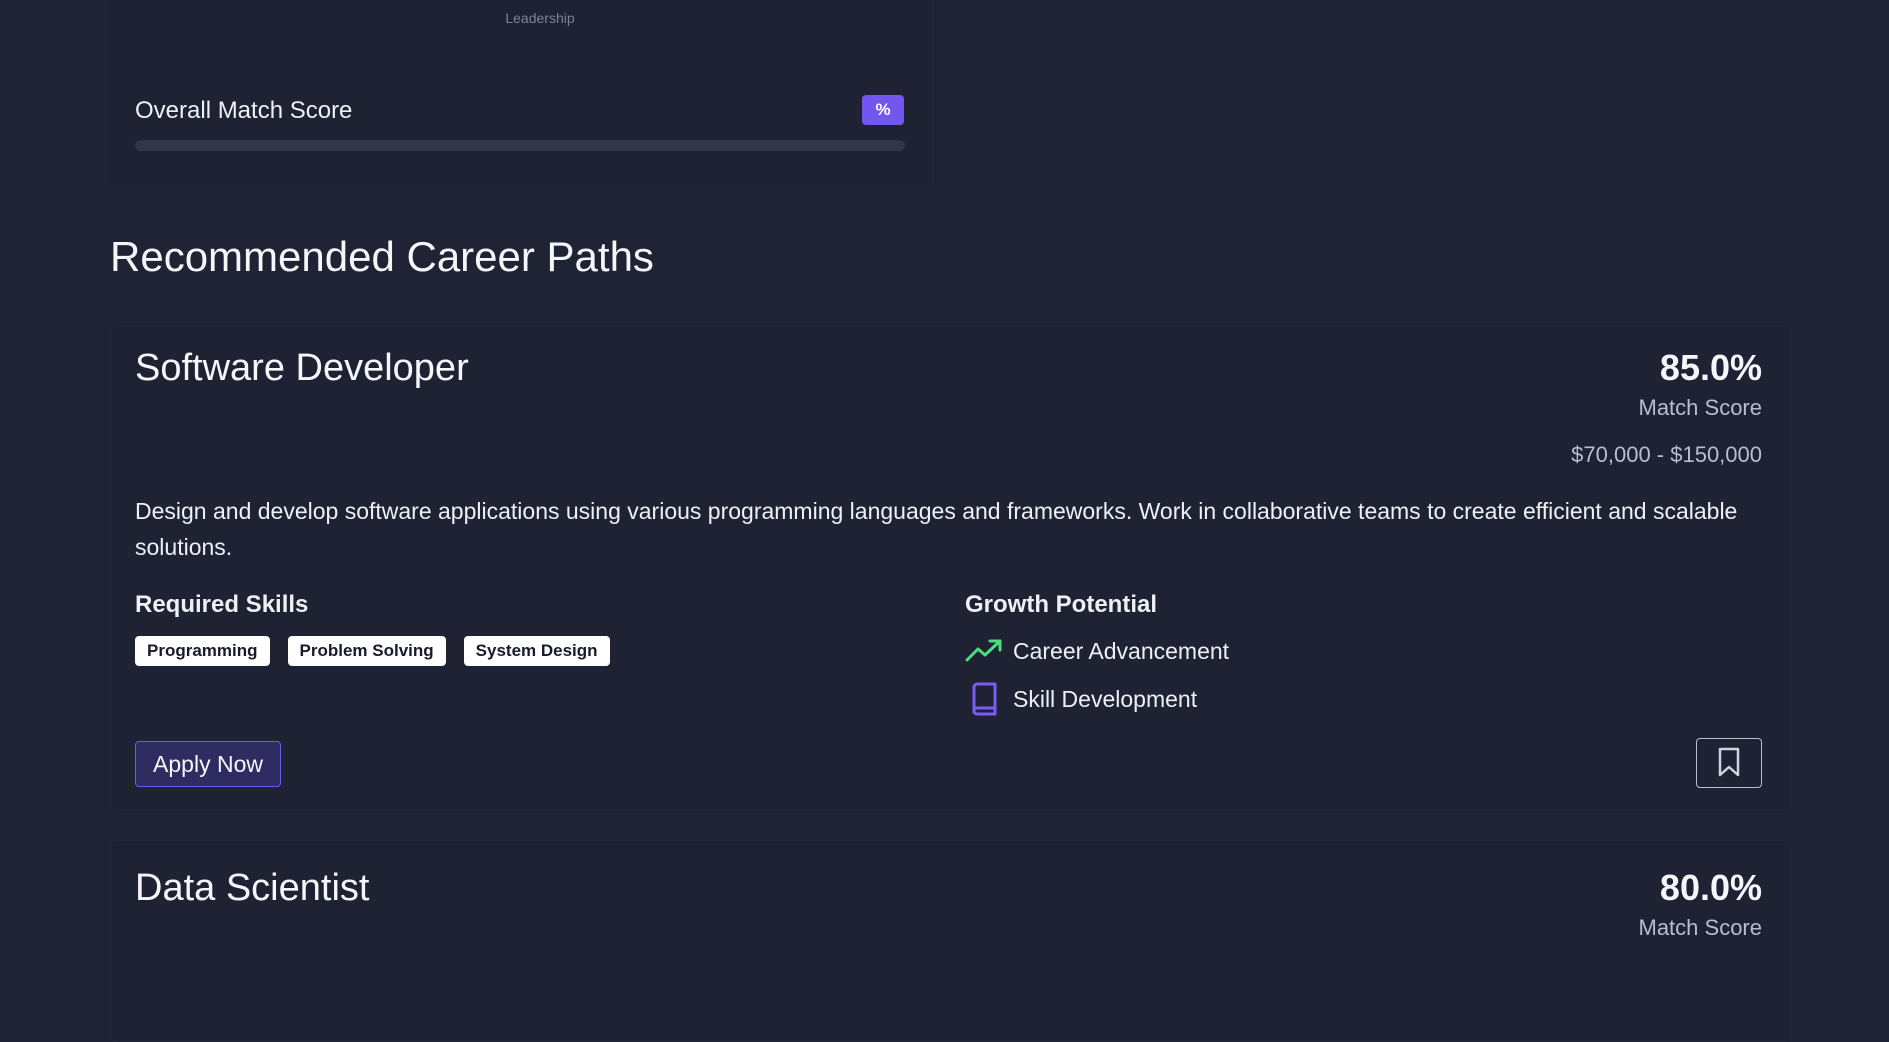 The image size is (1889, 1042). What do you see at coordinates (521, 92) in the screenshot?
I see `skills-chart-panel: Leadership Overall Match Score %` at bounding box center [521, 92].